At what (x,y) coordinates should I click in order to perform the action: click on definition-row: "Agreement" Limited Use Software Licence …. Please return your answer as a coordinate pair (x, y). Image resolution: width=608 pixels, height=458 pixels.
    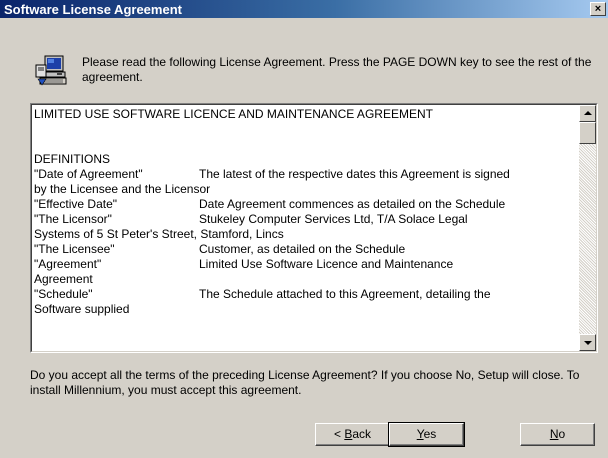
    Looking at the image, I should click on (306, 272).